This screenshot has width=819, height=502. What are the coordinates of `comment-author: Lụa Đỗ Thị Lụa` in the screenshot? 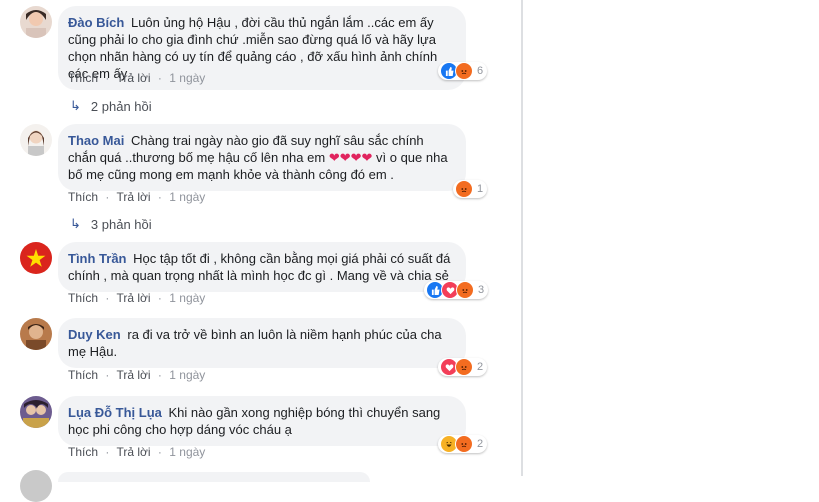 It's located at (115, 412).